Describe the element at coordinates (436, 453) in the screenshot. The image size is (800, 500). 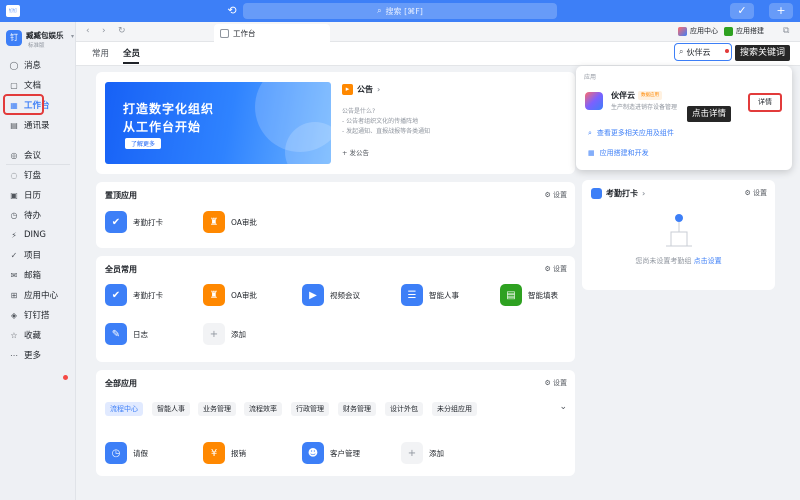
I see `app-label: 添加` at that location.